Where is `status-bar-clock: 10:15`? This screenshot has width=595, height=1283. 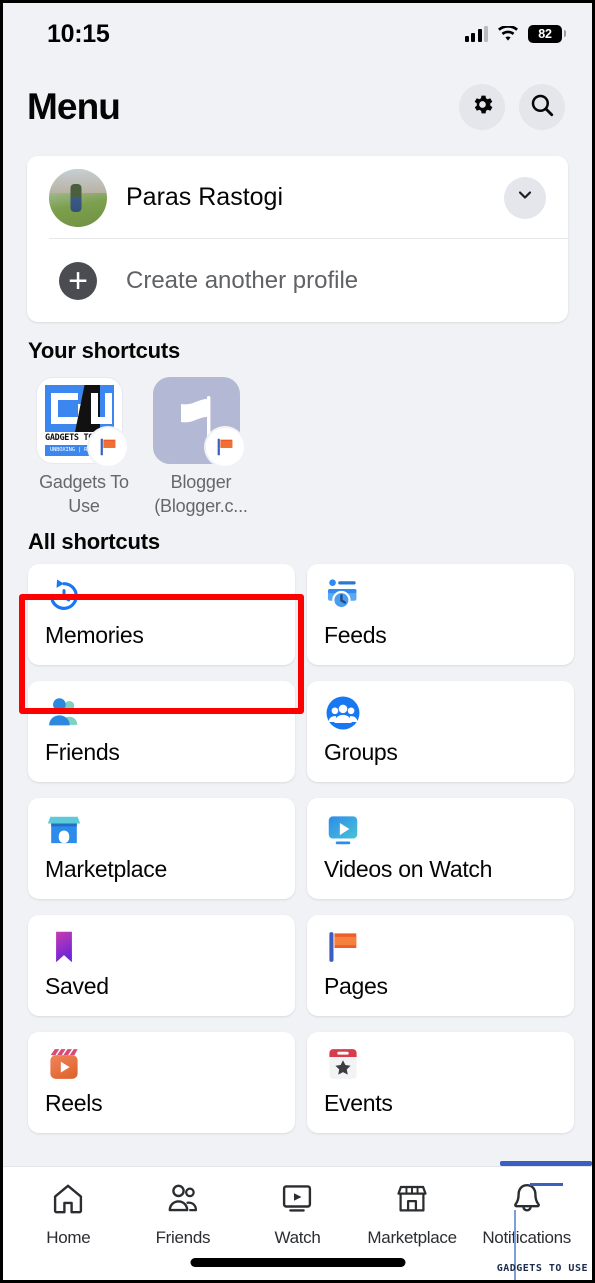 status-bar-clock: 10:15 is located at coordinates (78, 33).